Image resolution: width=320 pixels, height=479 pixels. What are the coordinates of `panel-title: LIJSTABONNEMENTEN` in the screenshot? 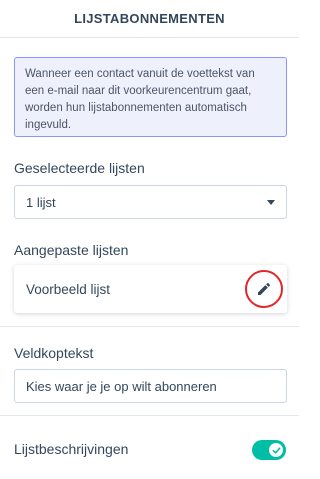 It's located at (149, 18).